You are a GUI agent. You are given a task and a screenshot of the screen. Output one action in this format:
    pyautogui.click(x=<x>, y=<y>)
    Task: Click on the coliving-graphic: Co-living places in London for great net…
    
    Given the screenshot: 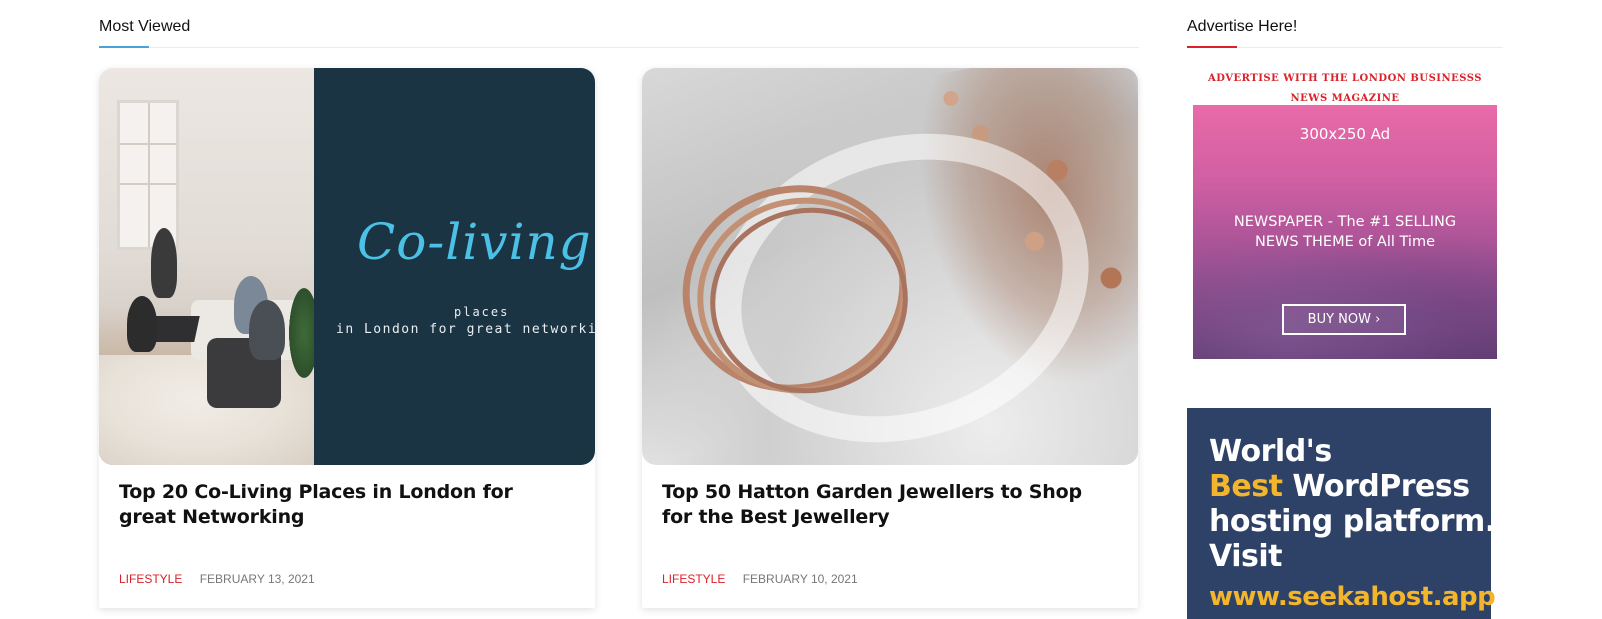 What is the action you would take?
    pyautogui.click(x=454, y=266)
    